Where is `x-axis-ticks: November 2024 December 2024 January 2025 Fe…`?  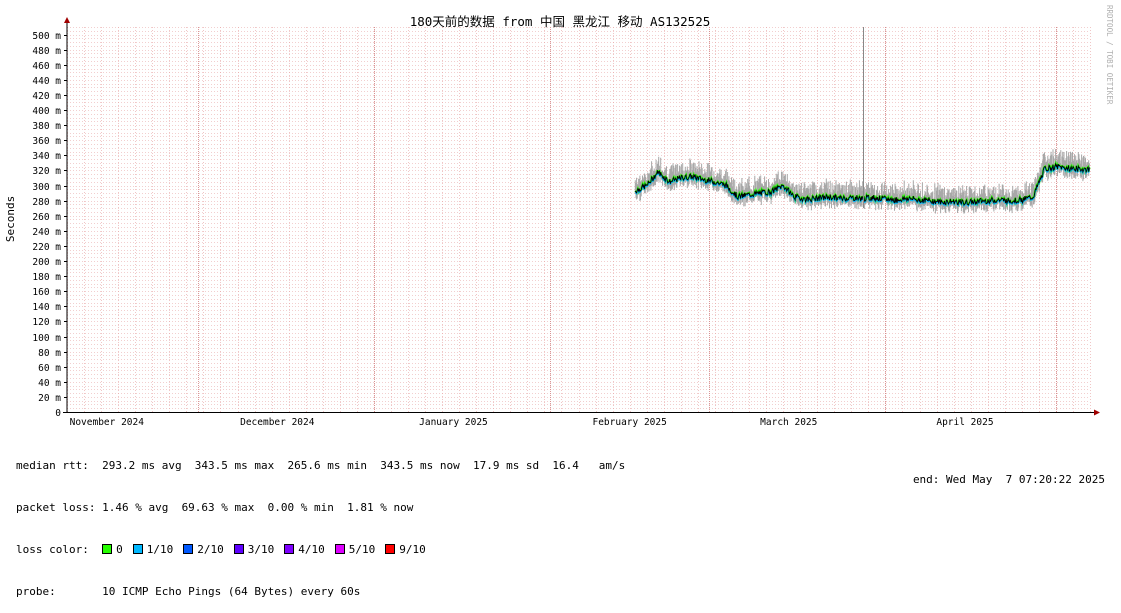 x-axis-ticks: November 2024 December 2024 January 2025 Fe… is located at coordinates (532, 422).